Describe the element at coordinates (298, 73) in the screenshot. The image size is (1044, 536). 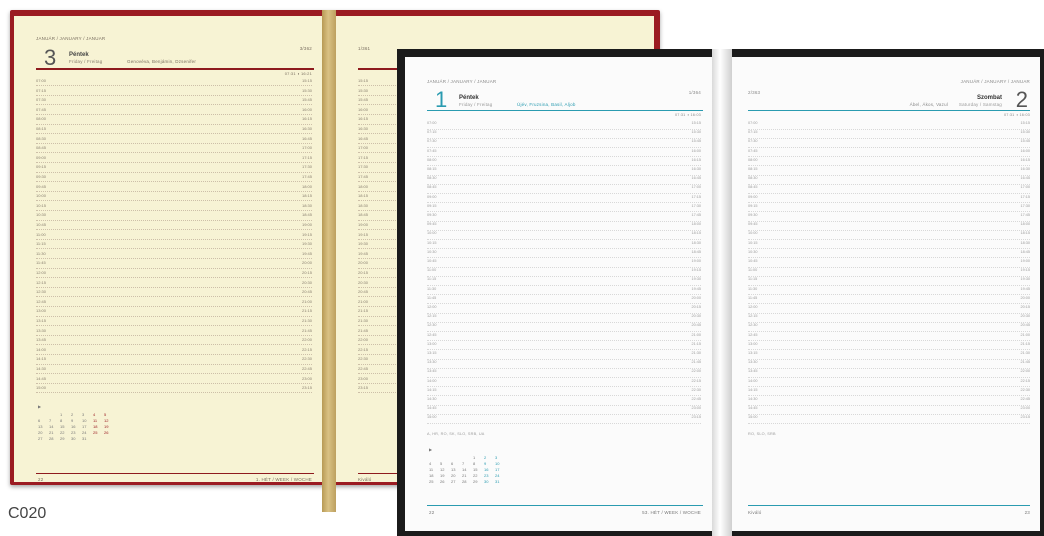
I see `sunrise-sunset: 07:31 ◑ 16:21` at that location.